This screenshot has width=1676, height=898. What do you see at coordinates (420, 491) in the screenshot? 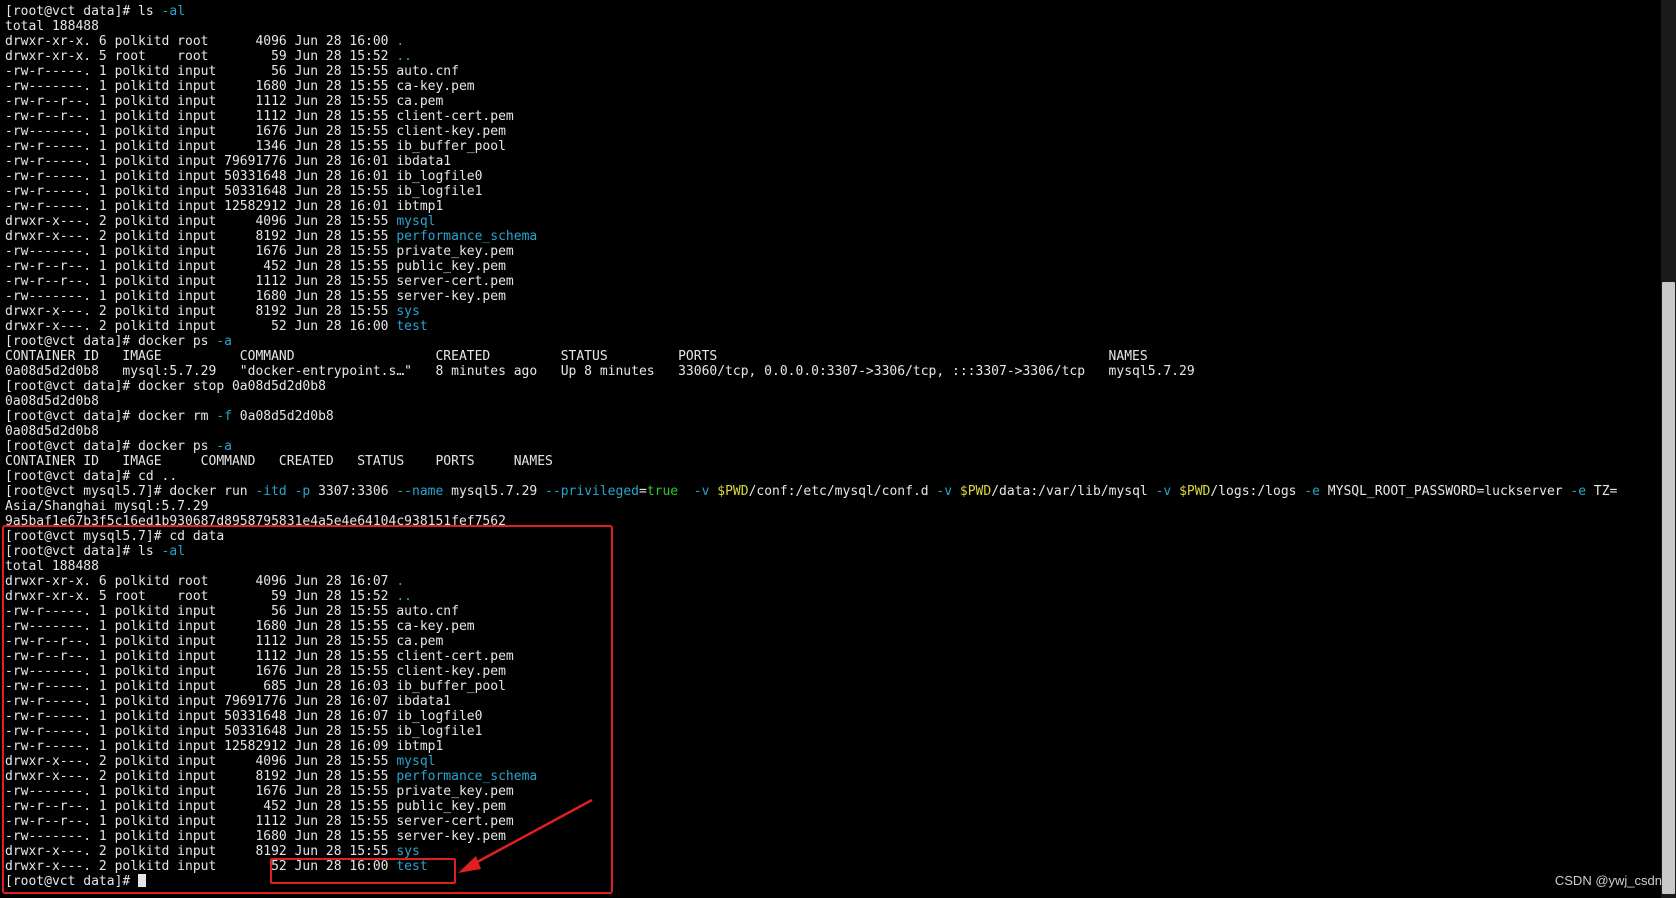
I see `terminal-text: --name` at bounding box center [420, 491].